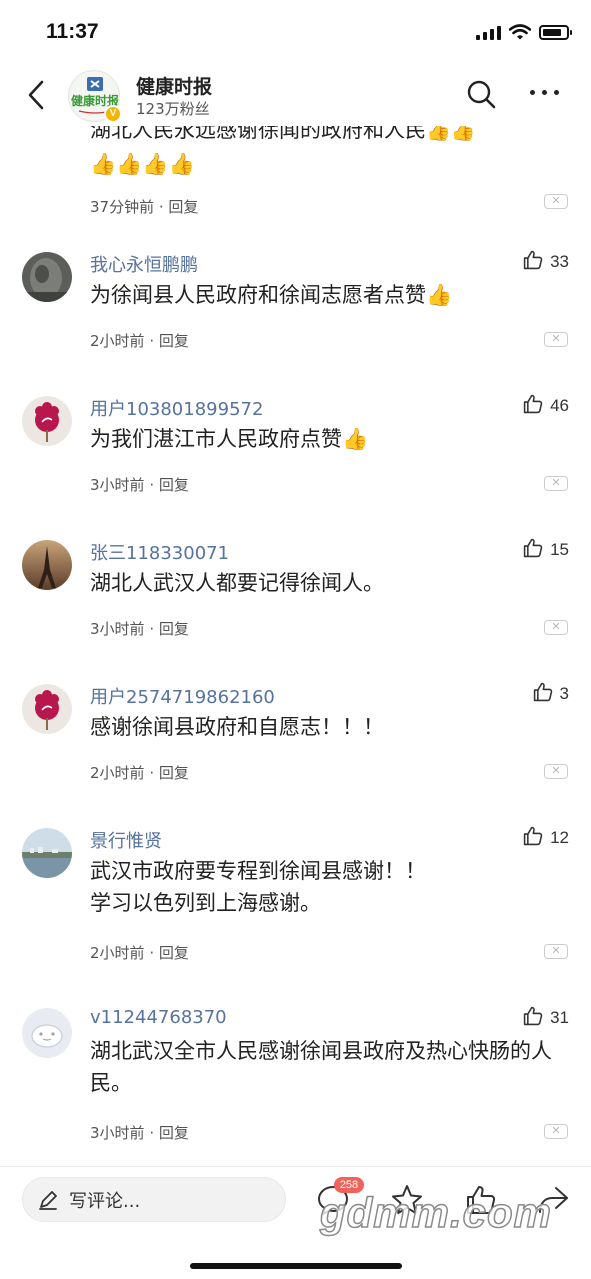  I want to click on comment-icon: 258, so click(340, 1197).